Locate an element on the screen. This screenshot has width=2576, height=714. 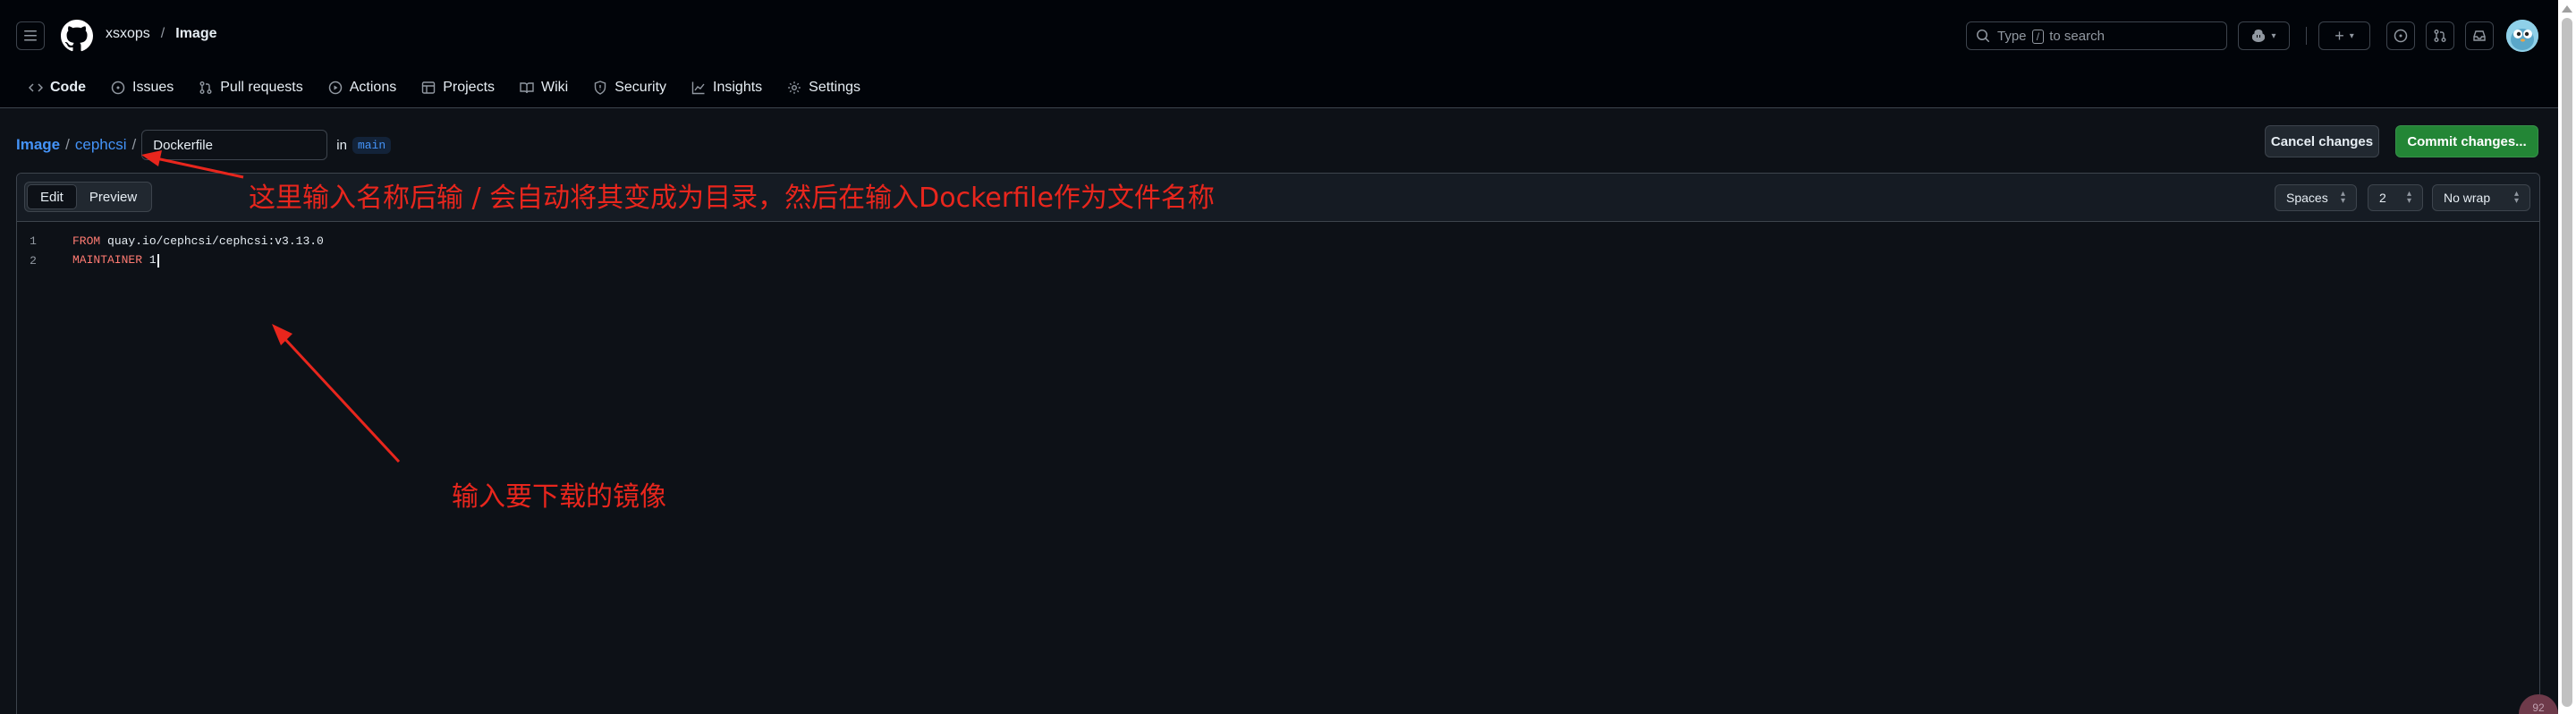
issues-button is located at coordinates (2400, 35).